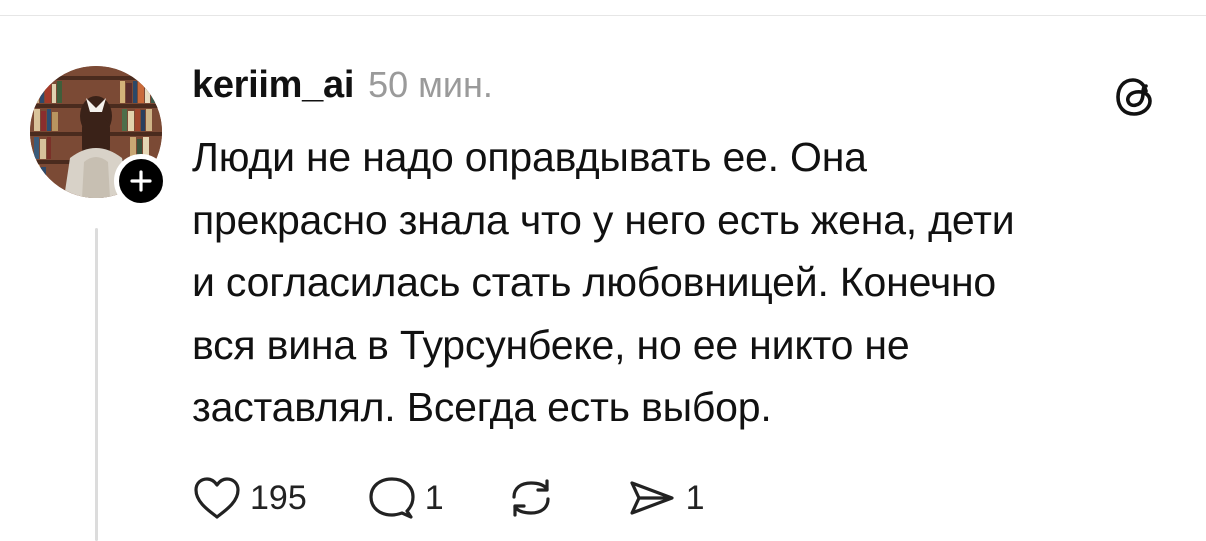 This screenshot has height=541, width=1206. I want to click on reply-button: 1, so click(405, 498).